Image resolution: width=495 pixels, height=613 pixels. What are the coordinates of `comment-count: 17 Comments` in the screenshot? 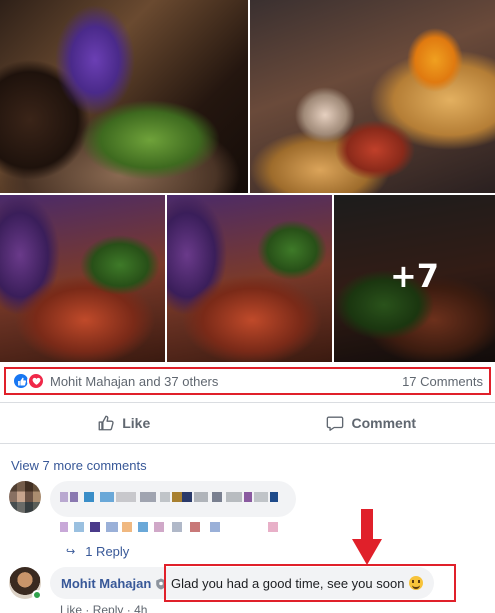 It's located at (442, 381).